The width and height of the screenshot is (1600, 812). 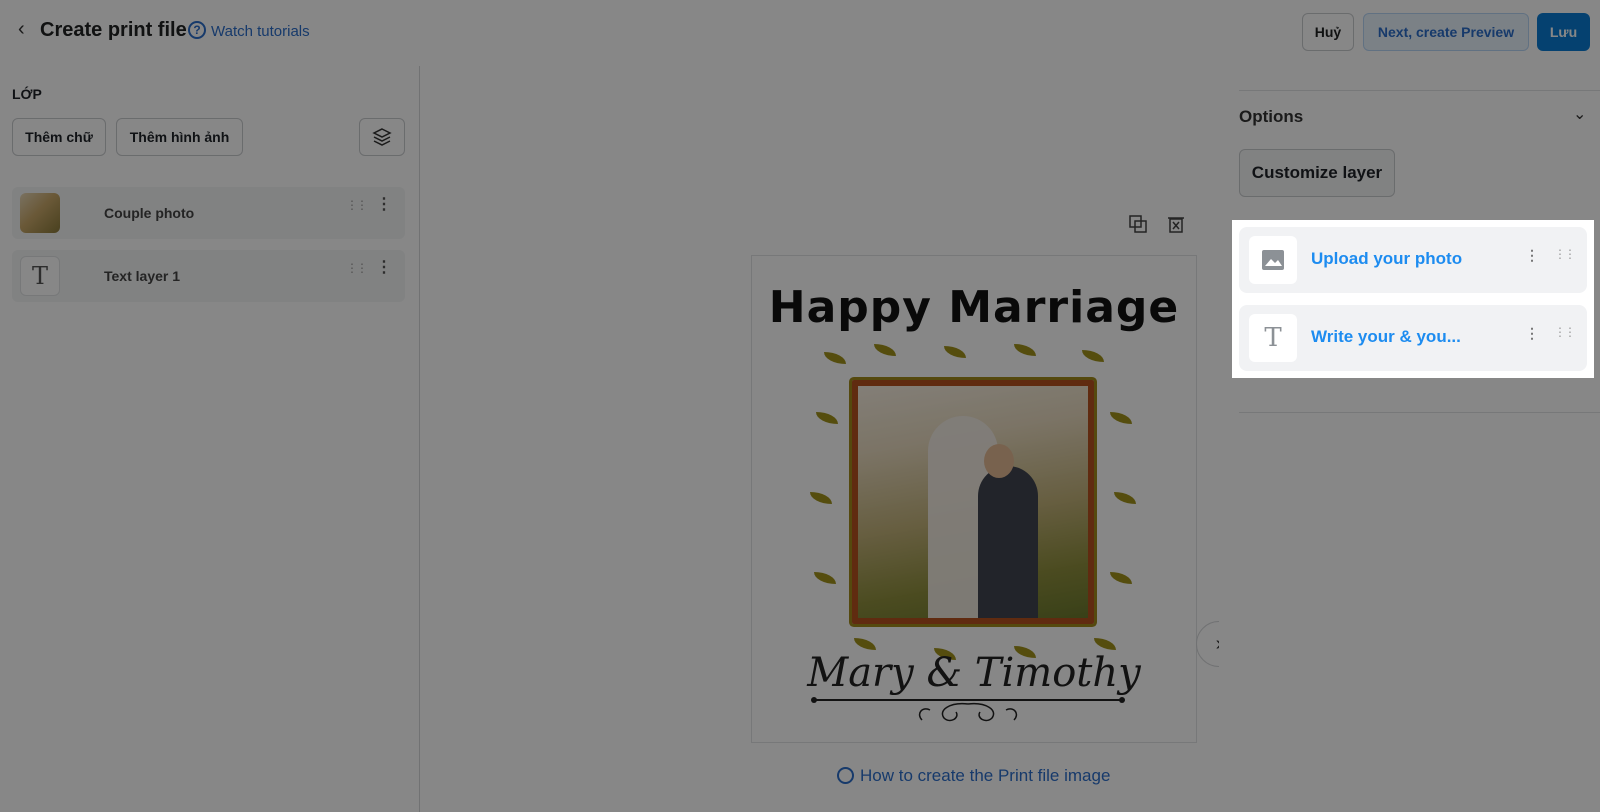 I want to click on layers-section-title: LỚP, so click(x=27, y=94).